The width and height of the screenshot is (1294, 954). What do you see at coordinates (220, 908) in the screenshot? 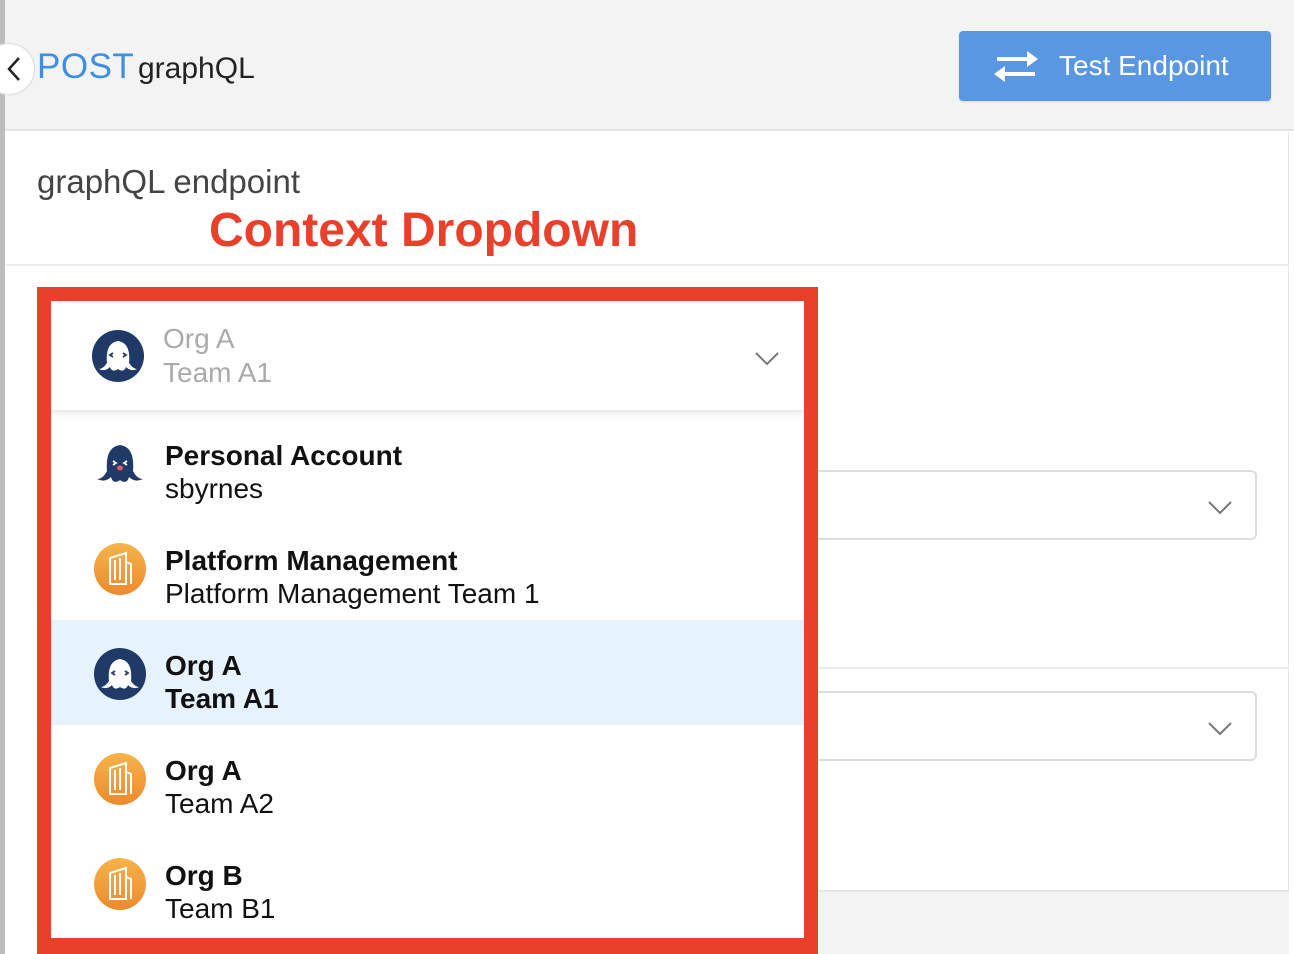
I see `option-team-name: Team B1` at bounding box center [220, 908].